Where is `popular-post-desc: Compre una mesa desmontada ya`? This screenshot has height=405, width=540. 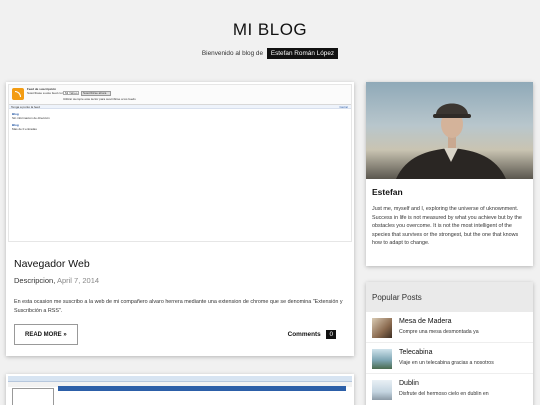
popular-post-desc: Compre una mesa desmontada ya is located at coordinates (439, 332).